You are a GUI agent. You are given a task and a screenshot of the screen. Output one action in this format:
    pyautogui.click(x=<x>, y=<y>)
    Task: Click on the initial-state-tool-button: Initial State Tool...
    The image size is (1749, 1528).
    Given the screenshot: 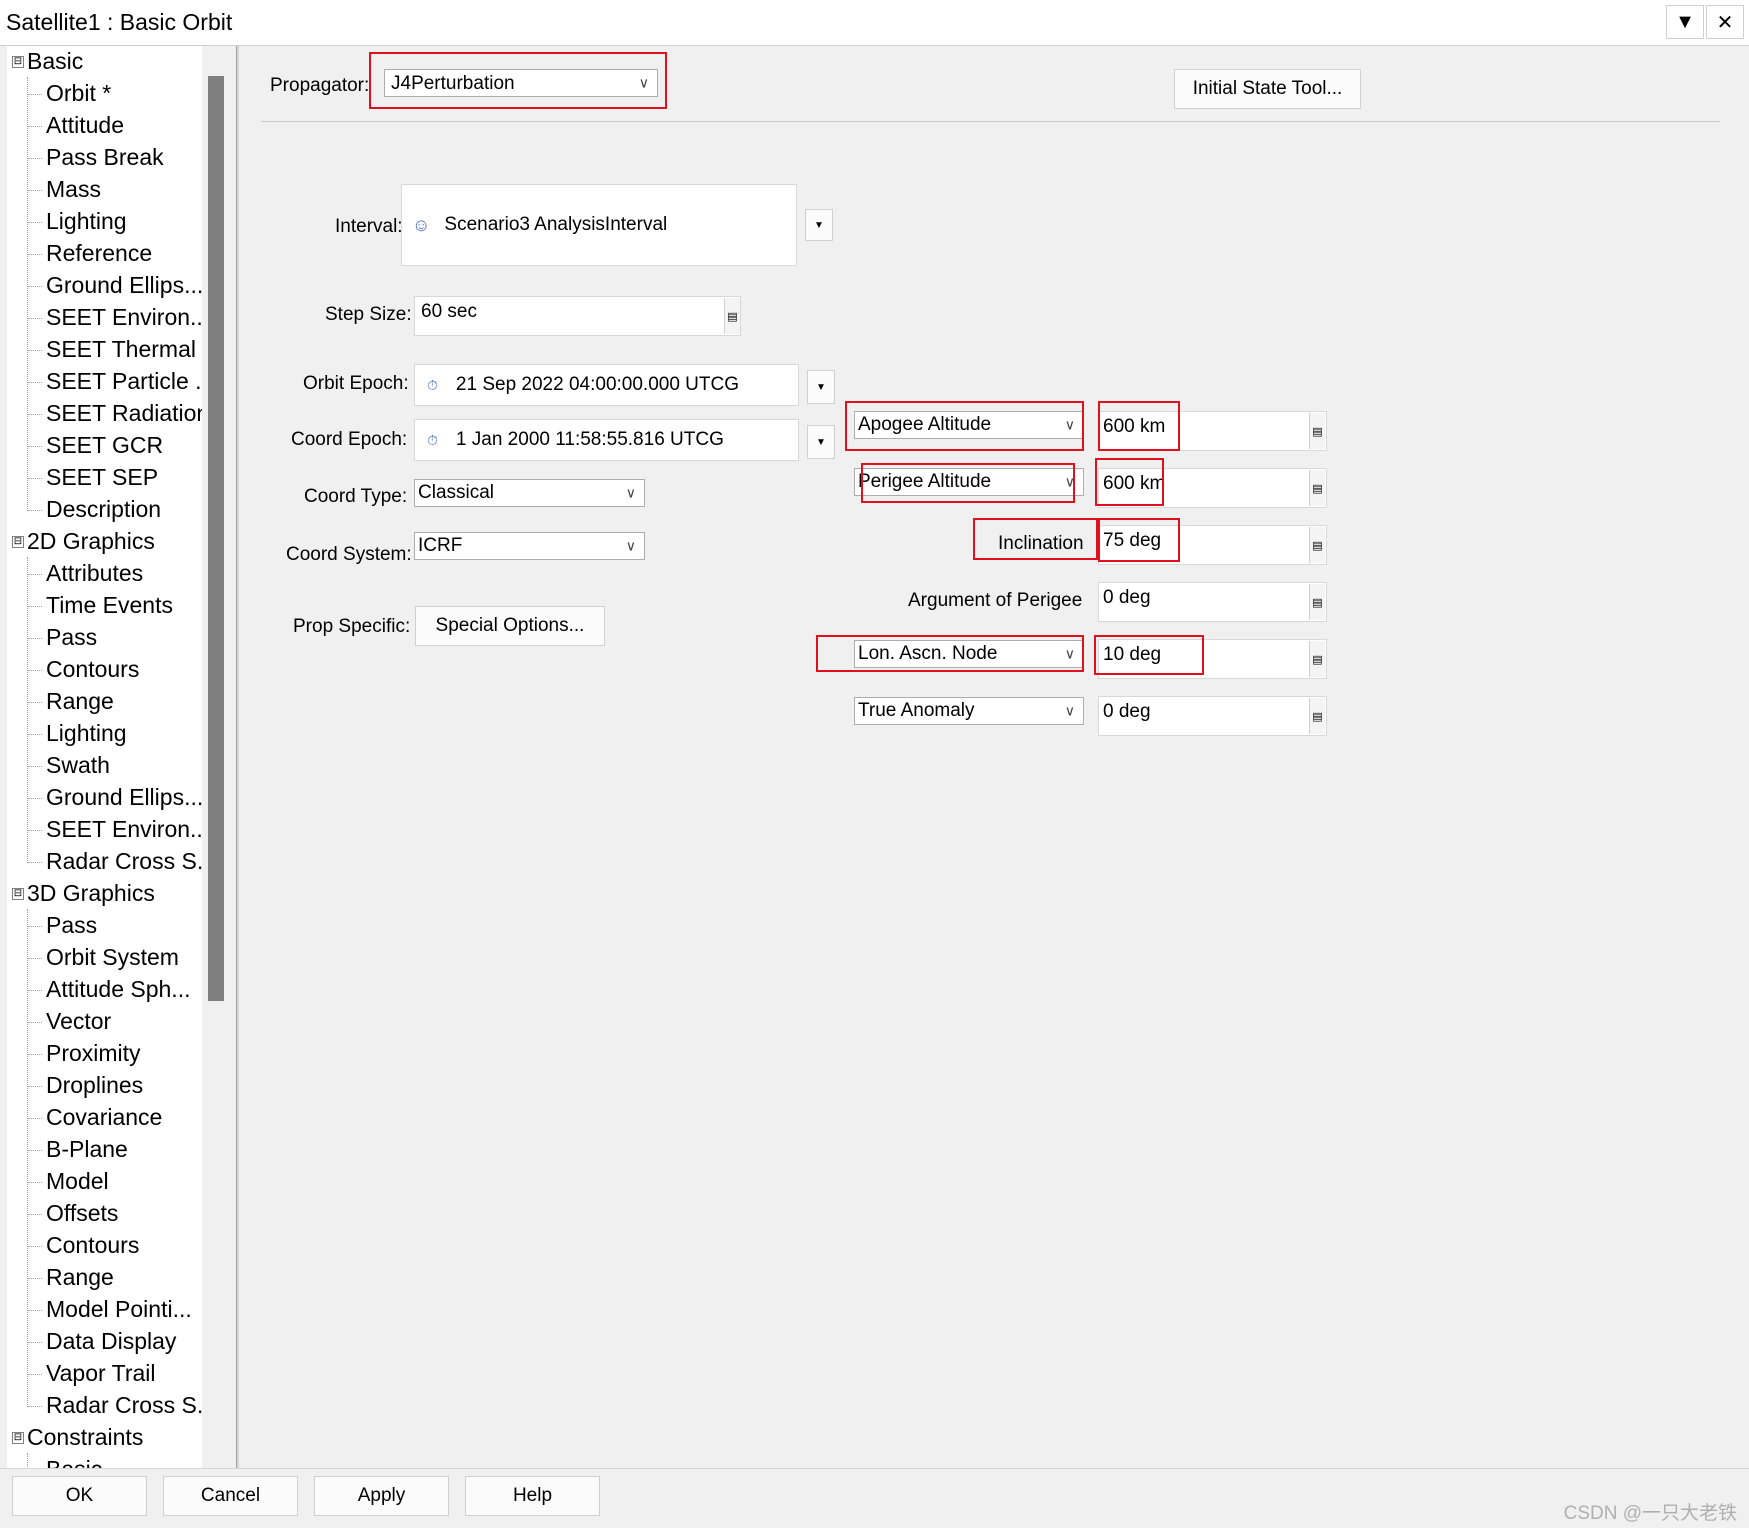 What is the action you would take?
    pyautogui.click(x=1267, y=89)
    